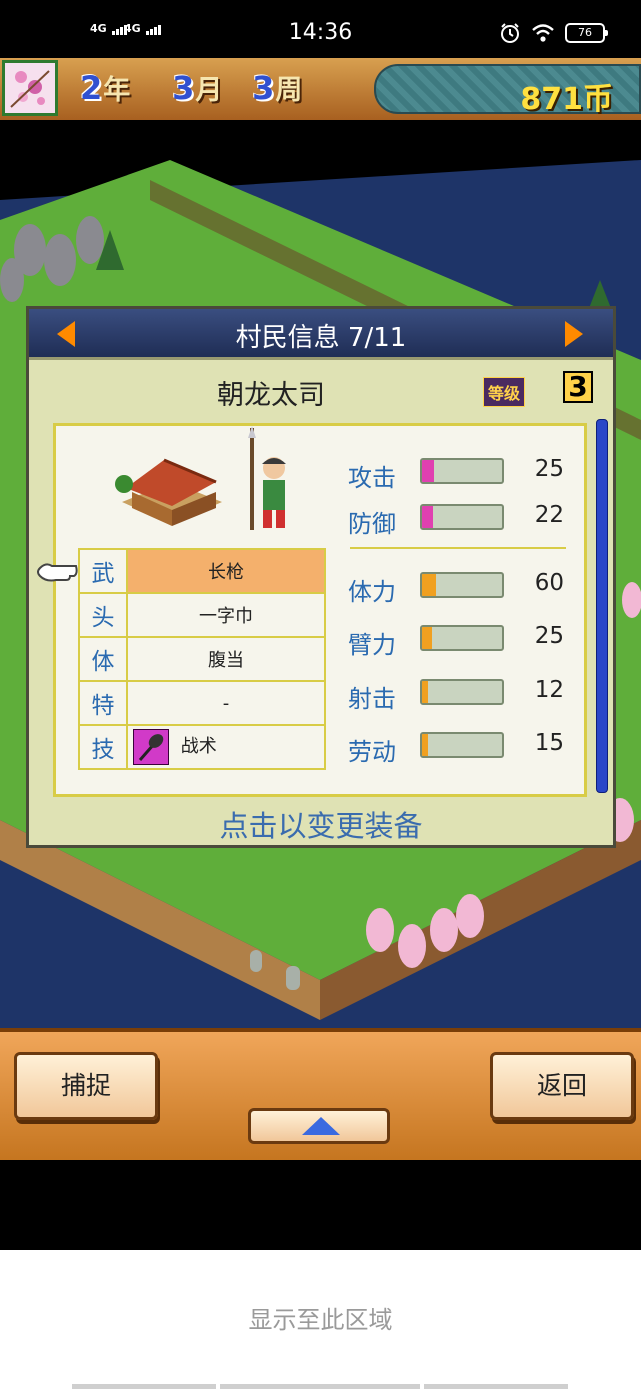  What do you see at coordinates (264, 88) in the screenshot?
I see `week-number: 3` at bounding box center [264, 88].